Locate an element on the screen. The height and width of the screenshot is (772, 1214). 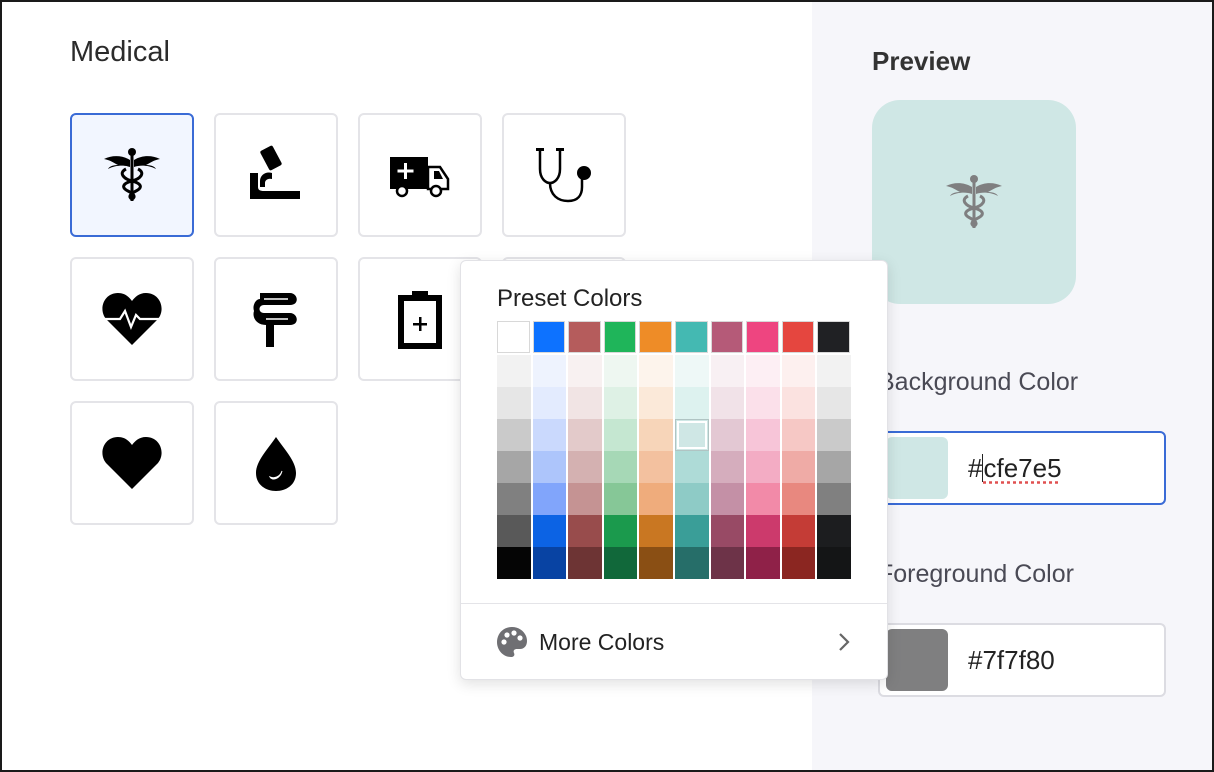
background-color-input: #cfe7e5 is located at coordinates (1015, 468).